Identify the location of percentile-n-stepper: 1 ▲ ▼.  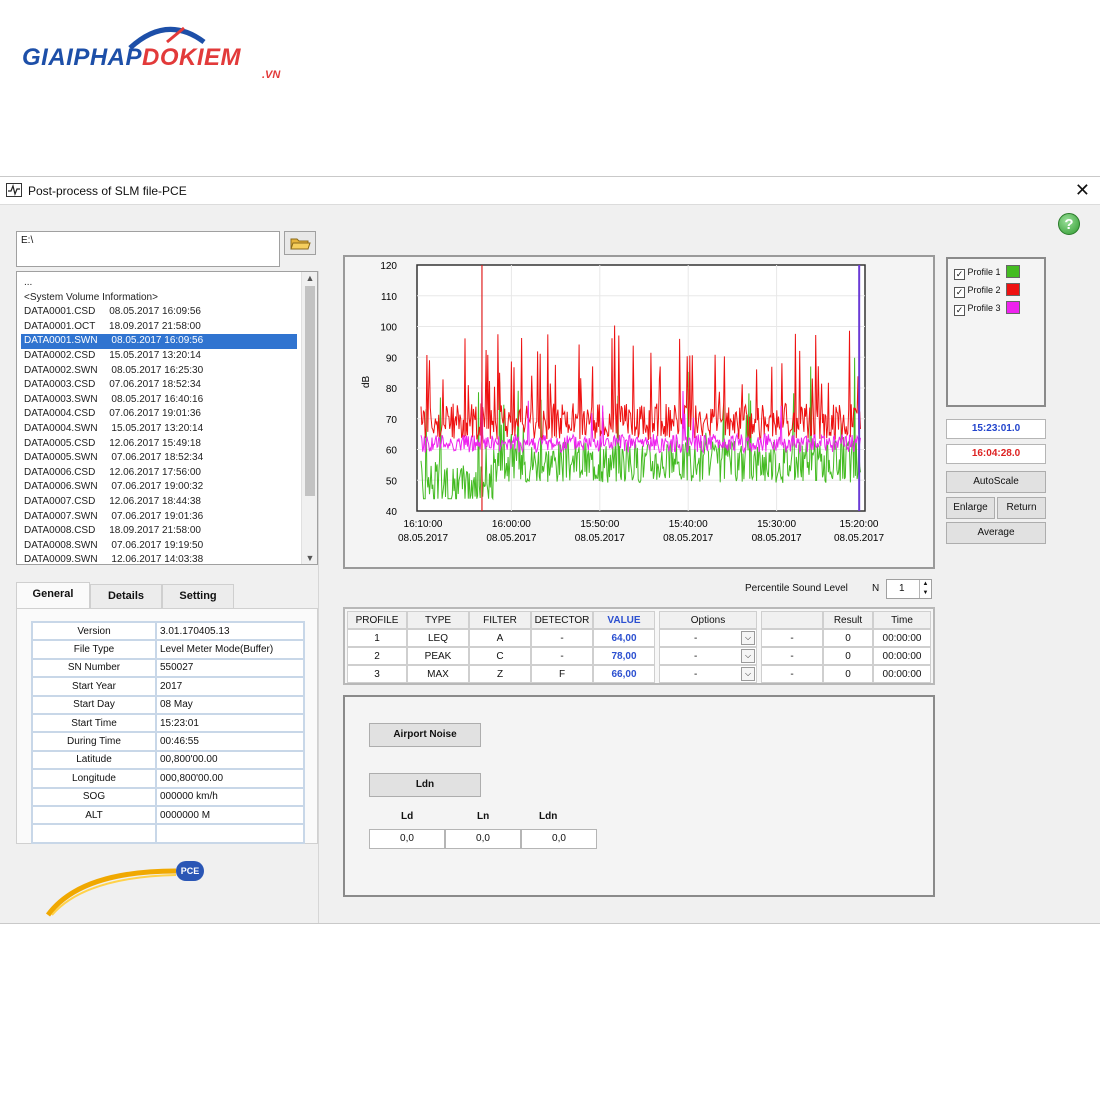
(909, 589).